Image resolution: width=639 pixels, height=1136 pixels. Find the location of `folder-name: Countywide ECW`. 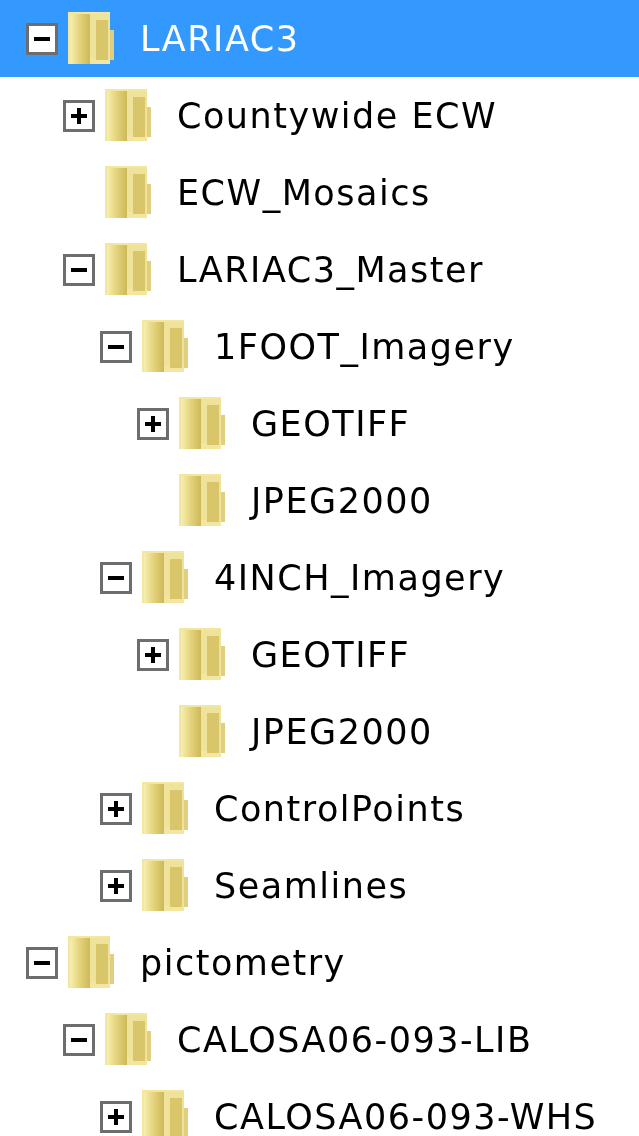

folder-name: Countywide ECW is located at coordinates (337, 115).